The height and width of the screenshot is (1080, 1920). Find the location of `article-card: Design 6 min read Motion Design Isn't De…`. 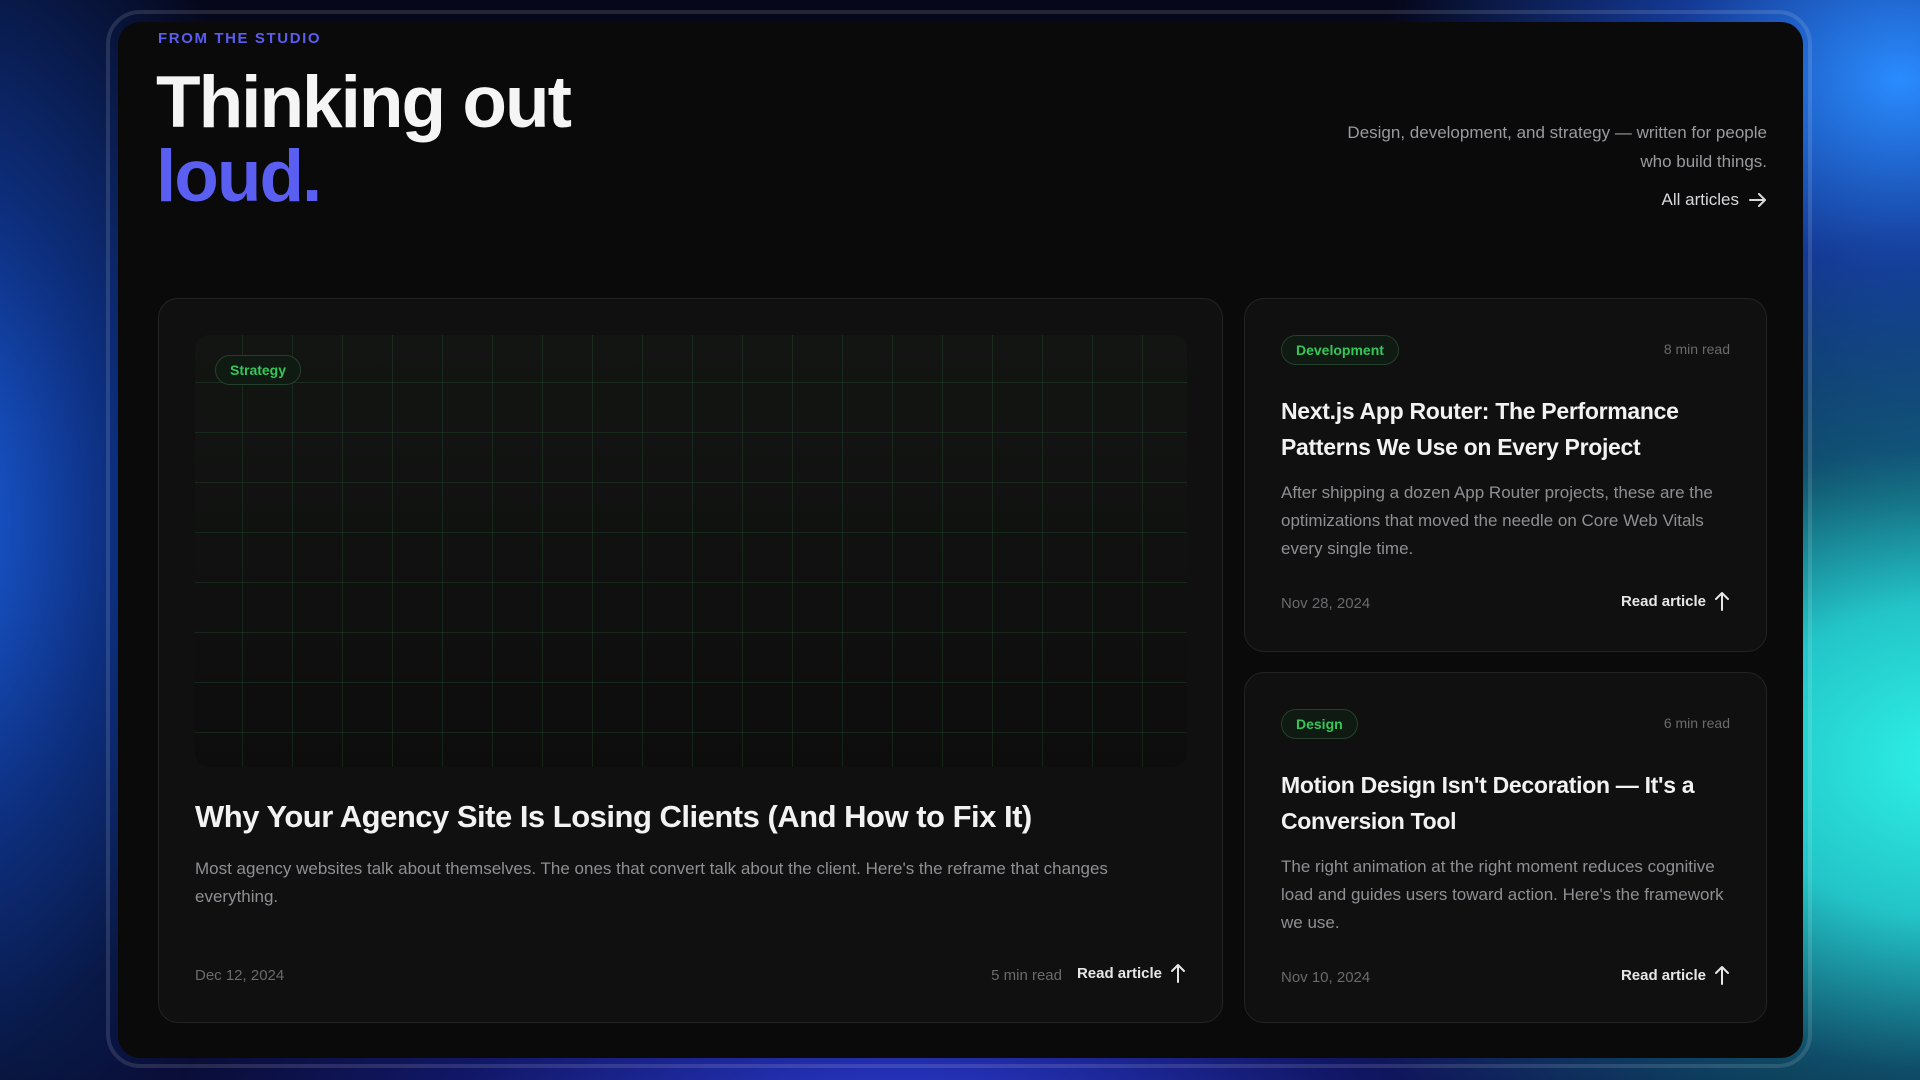

article-card: Design 6 min read Motion Design Isn't De… is located at coordinates (1505, 847).